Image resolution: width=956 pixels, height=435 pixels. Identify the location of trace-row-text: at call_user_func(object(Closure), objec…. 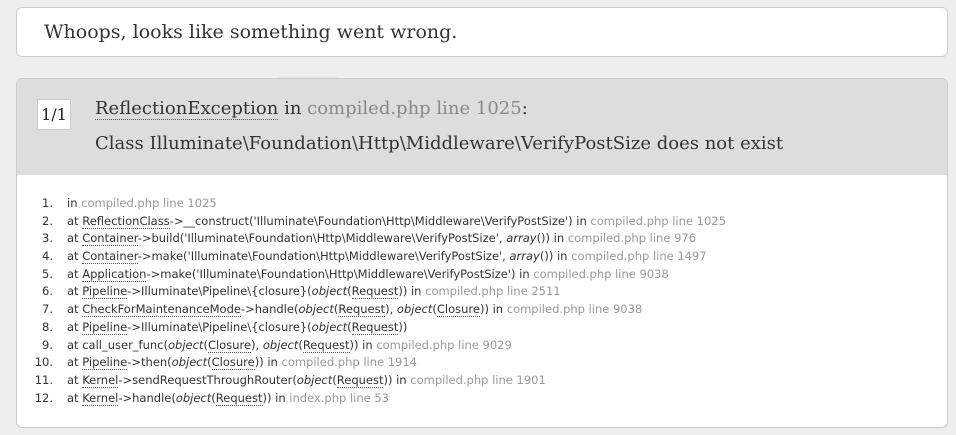
(289, 346).